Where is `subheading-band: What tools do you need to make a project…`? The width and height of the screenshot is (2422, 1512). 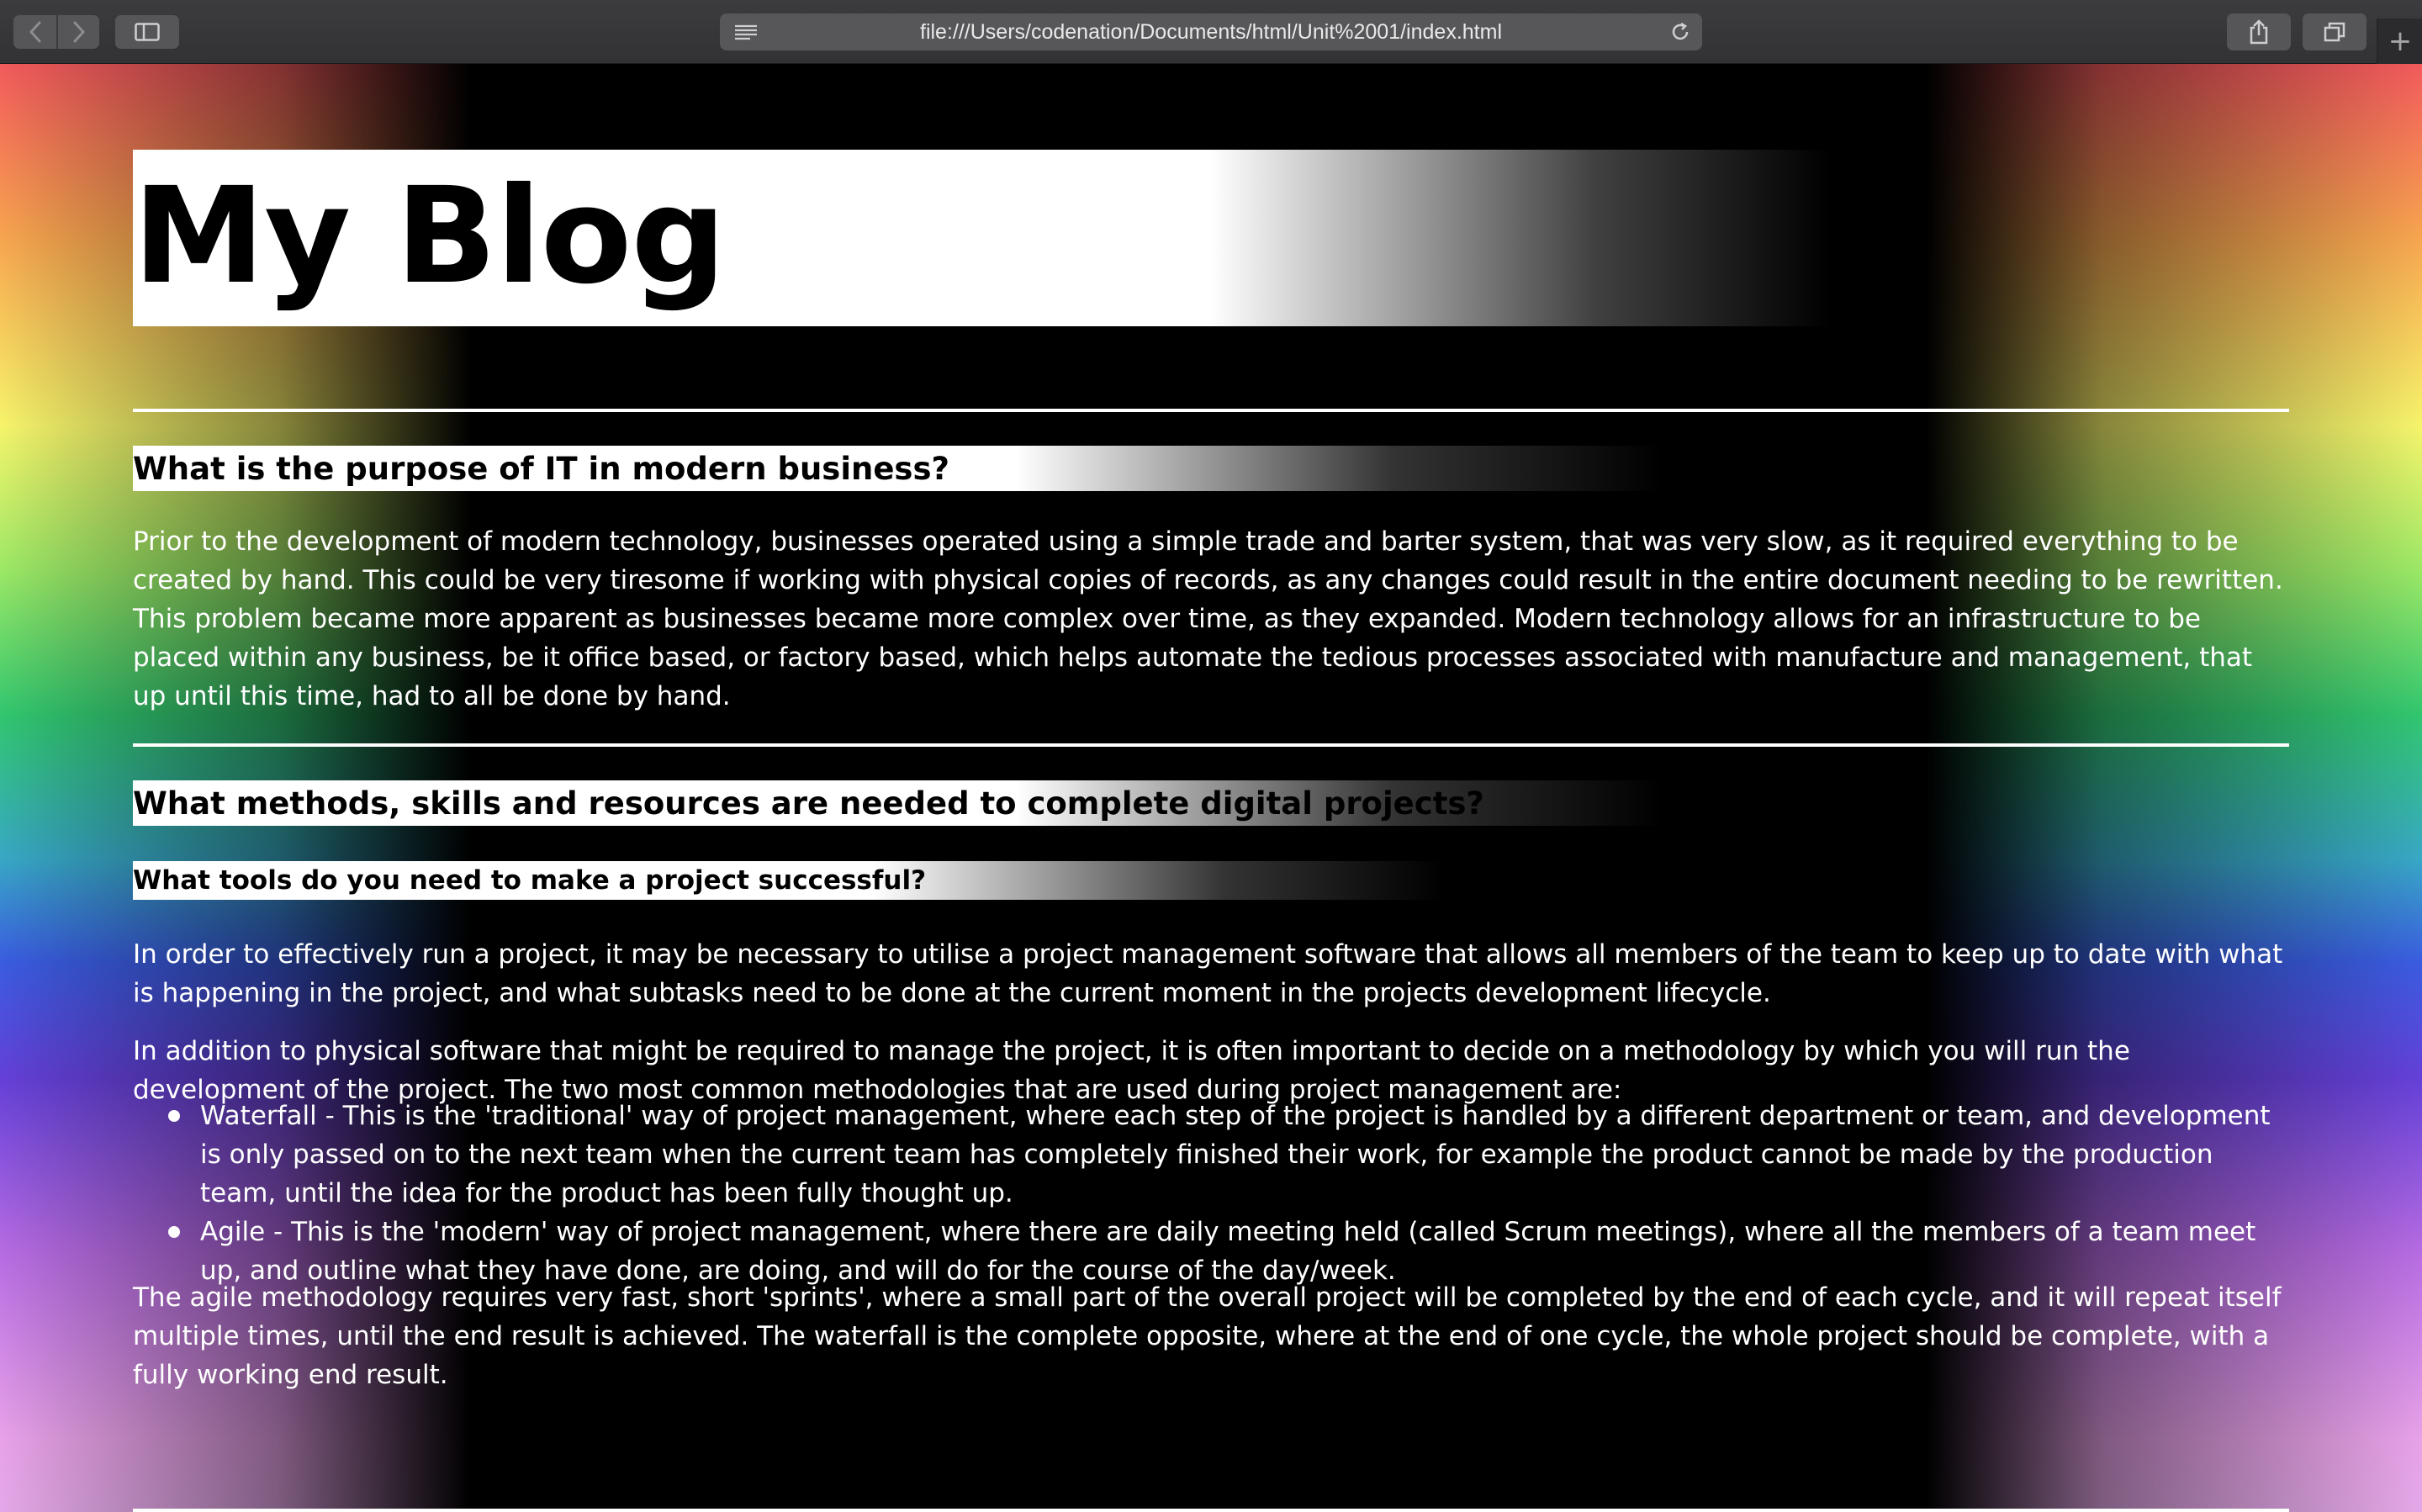 subheading-band: What tools do you need to make a project… is located at coordinates (1211, 880).